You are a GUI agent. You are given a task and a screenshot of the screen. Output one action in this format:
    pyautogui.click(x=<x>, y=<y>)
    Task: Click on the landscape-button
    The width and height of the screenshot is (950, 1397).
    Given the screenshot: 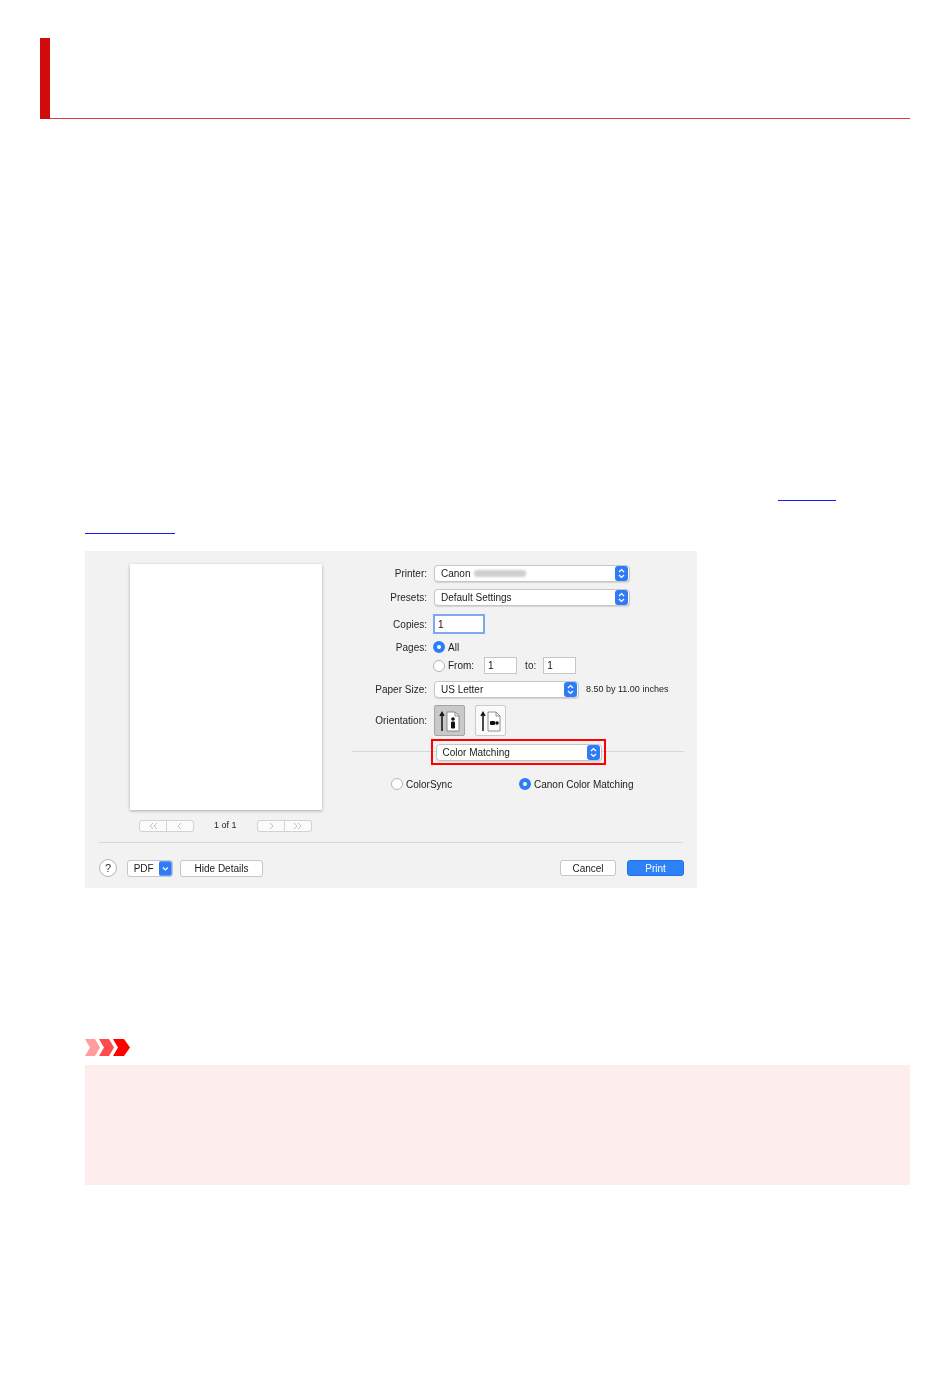 What is the action you would take?
    pyautogui.click(x=490, y=720)
    